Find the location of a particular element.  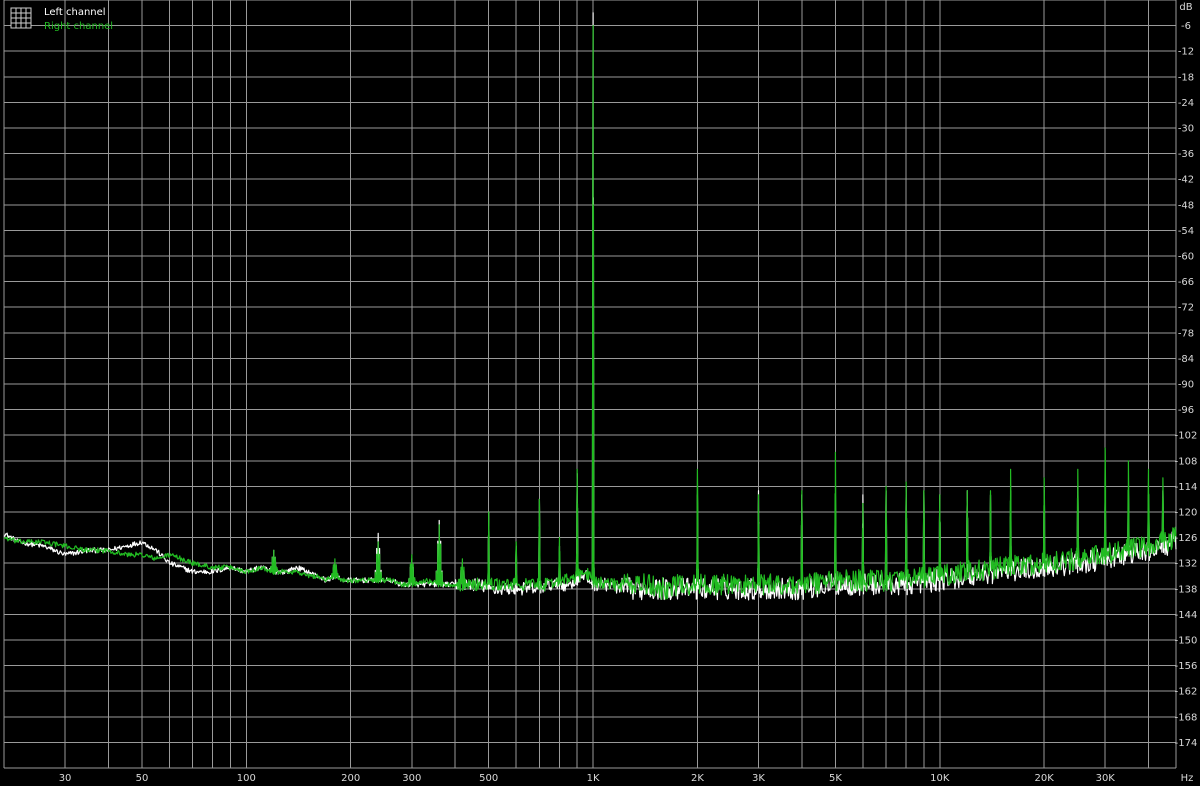

x-tick-label: 3K is located at coordinates (758, 778).